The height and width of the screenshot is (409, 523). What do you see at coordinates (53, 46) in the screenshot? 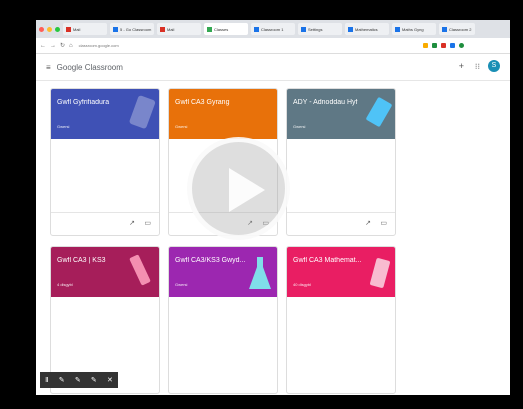
I see `forward-icon: →` at bounding box center [53, 46].